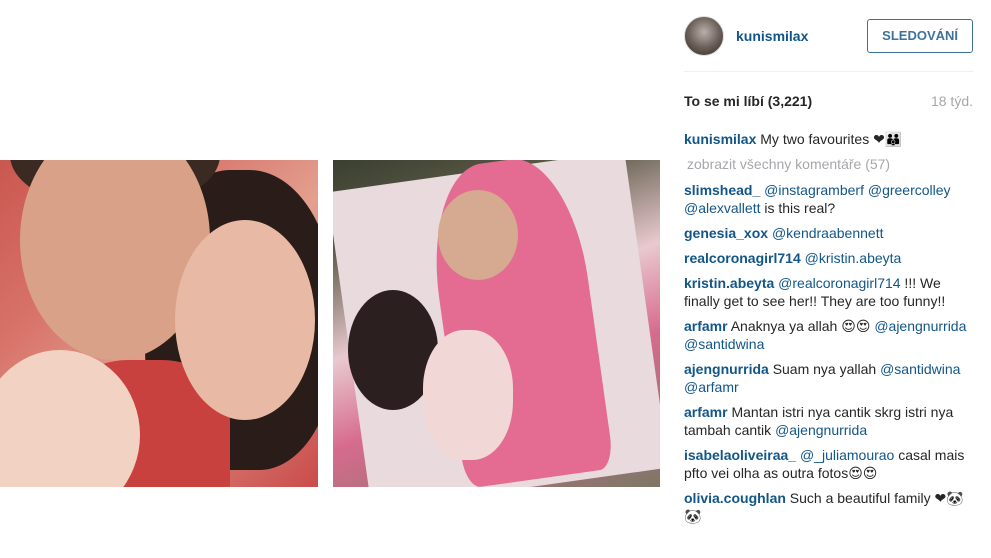  What do you see at coordinates (748, 101) in the screenshot?
I see `likes-count: To se mi líbí (3,221)` at bounding box center [748, 101].